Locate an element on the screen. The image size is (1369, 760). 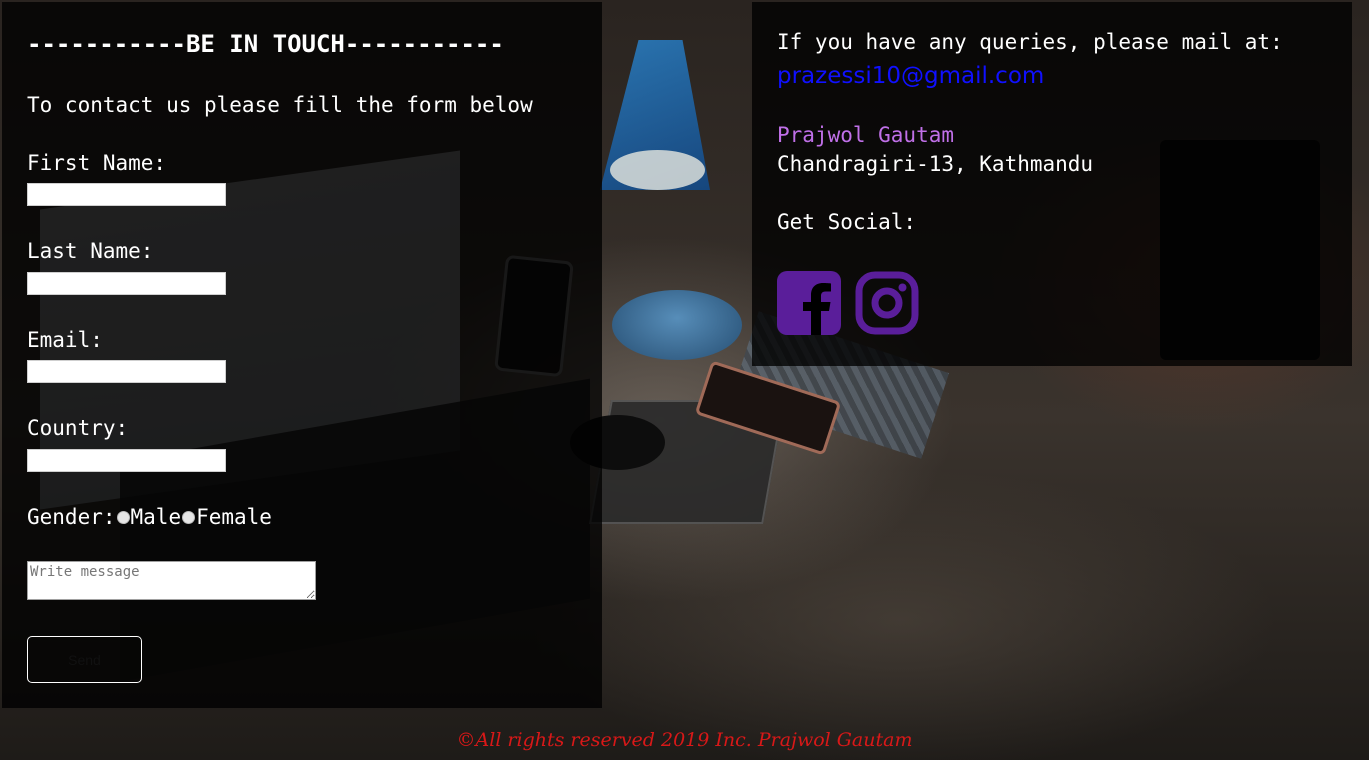
country-input is located at coordinates (126, 460).